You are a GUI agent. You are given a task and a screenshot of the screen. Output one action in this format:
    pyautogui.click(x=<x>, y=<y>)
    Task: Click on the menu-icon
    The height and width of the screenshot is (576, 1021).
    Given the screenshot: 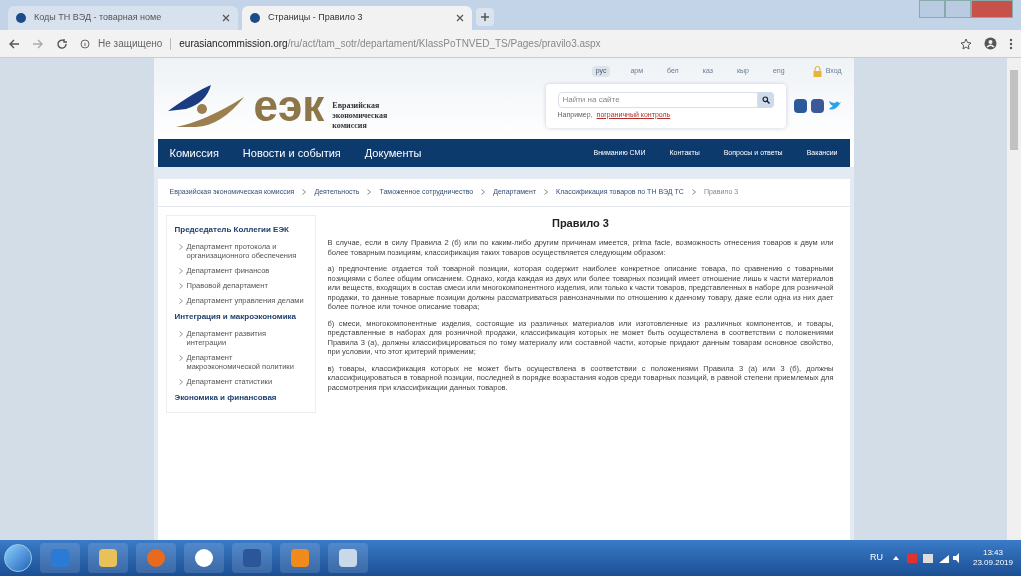 What is the action you would take?
    pyautogui.click(x=1011, y=43)
    